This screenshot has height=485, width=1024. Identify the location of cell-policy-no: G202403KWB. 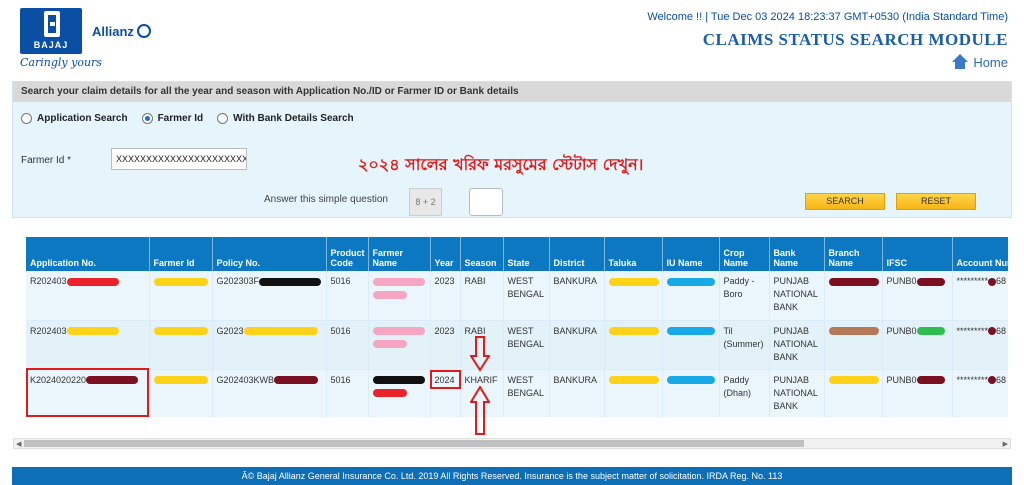
(269, 393).